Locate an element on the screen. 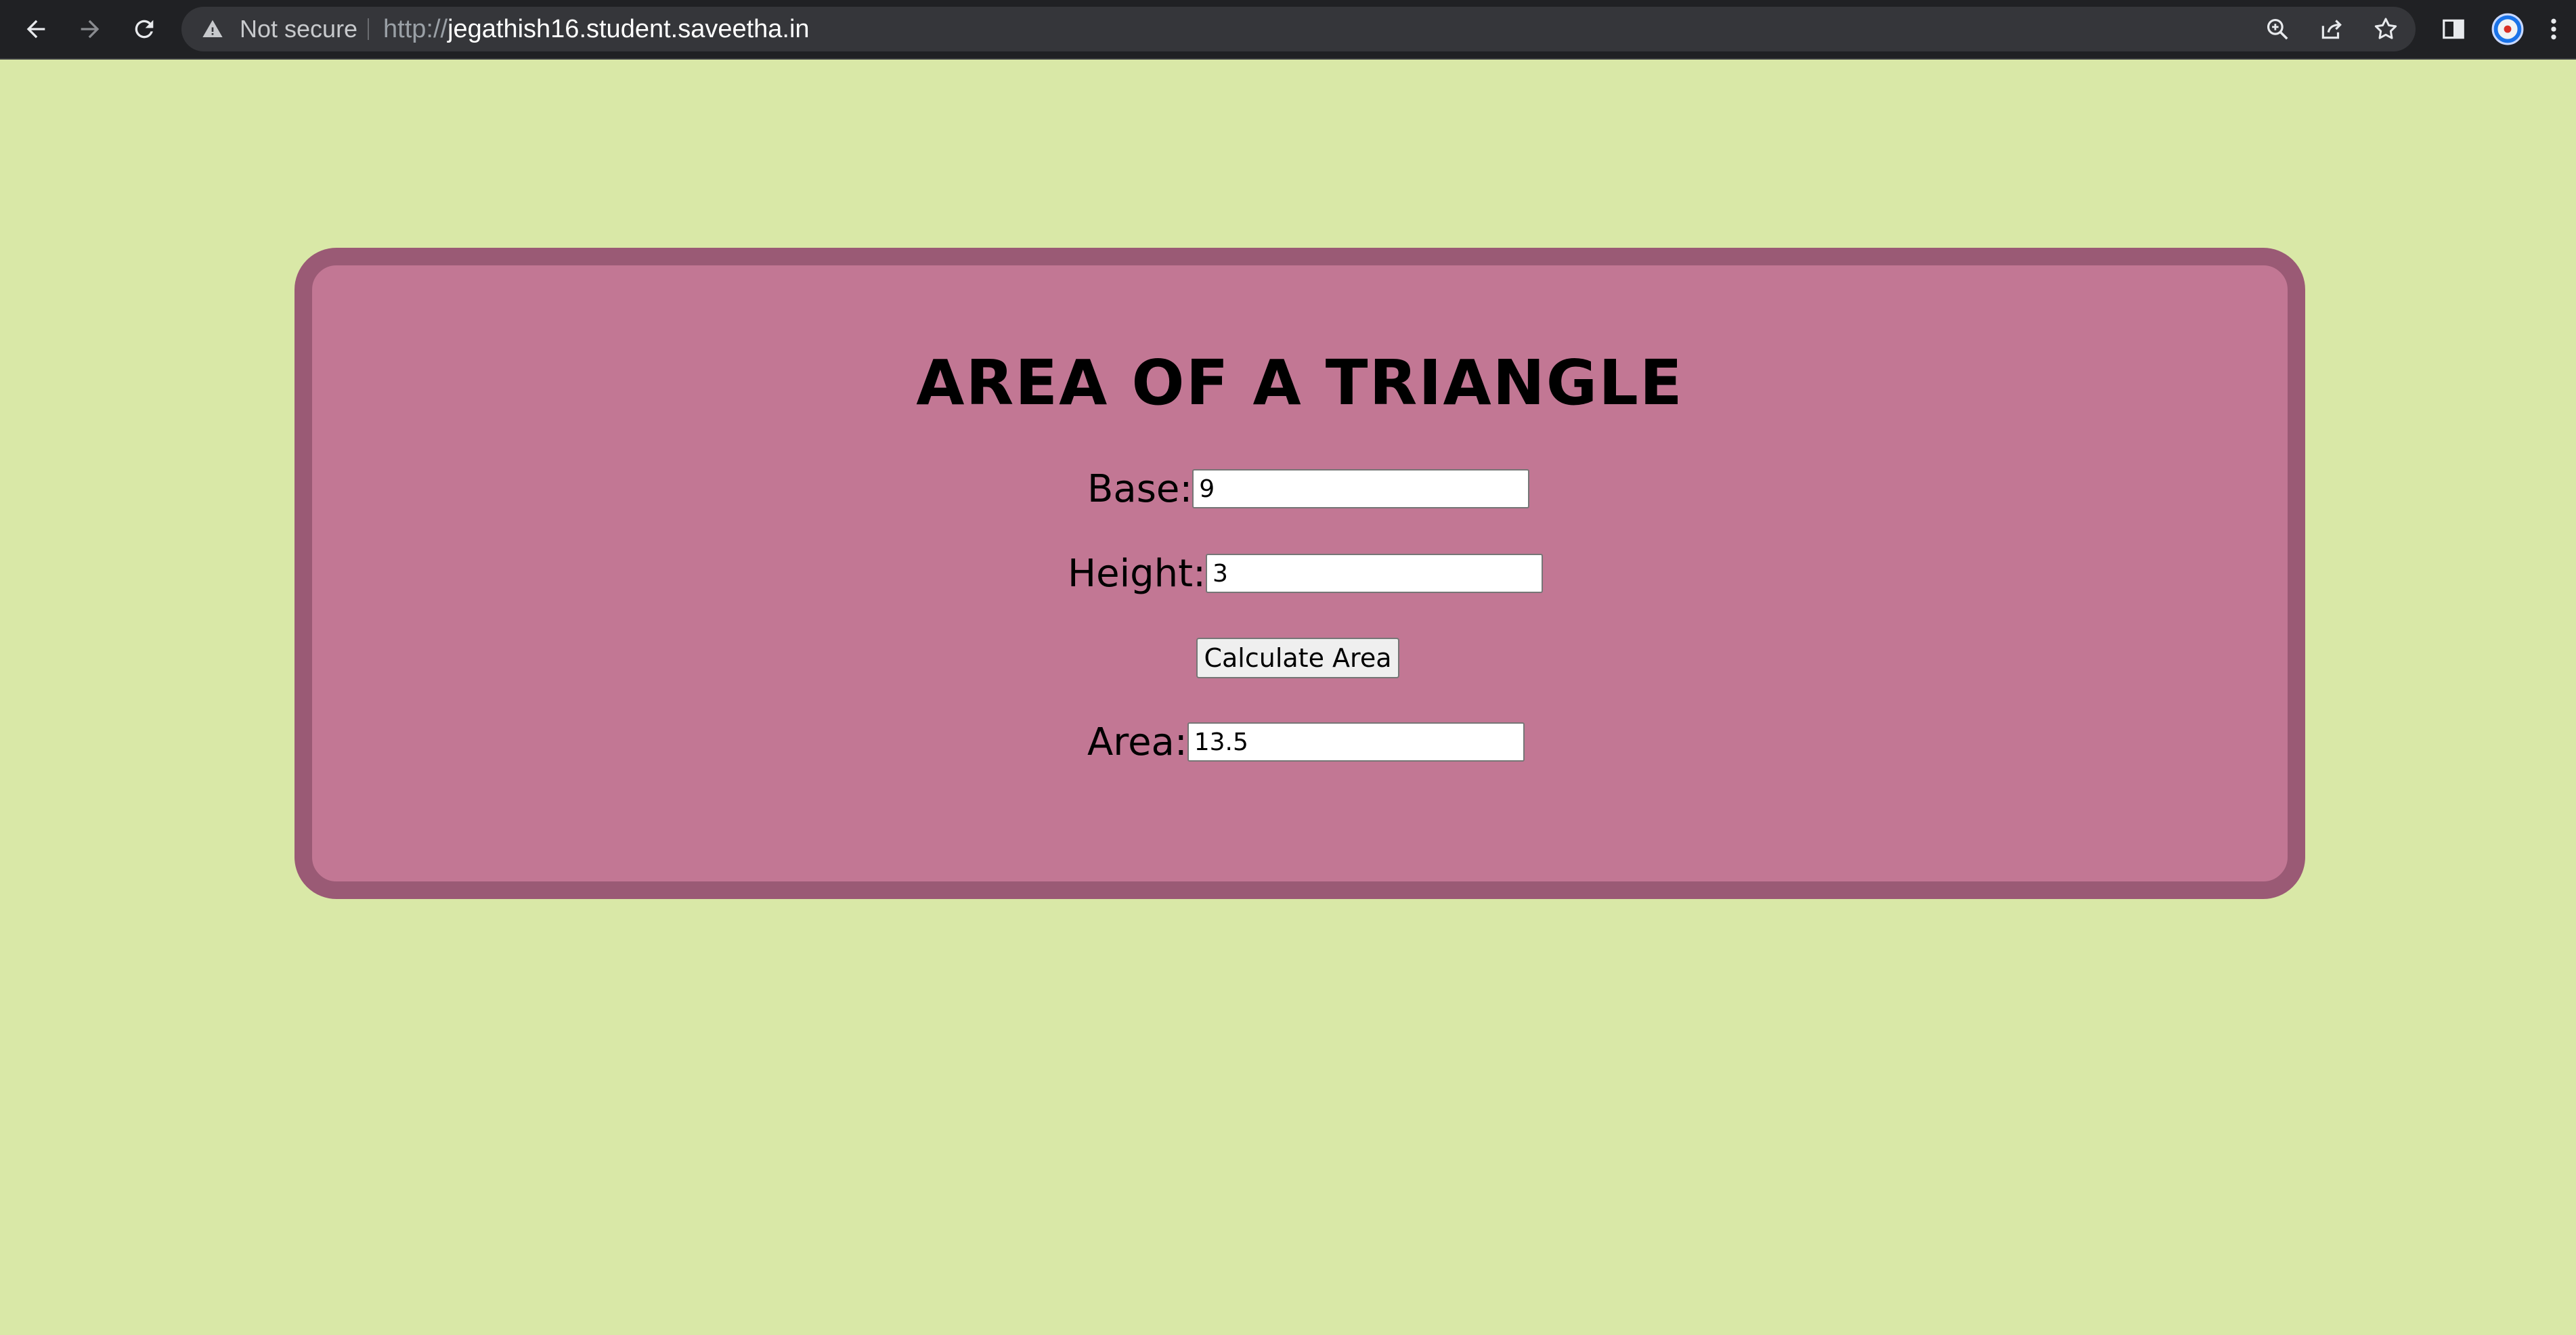 The image size is (2576, 1335). url-text: http://jegathish16.student.saveetha.in is located at coordinates (596, 29).